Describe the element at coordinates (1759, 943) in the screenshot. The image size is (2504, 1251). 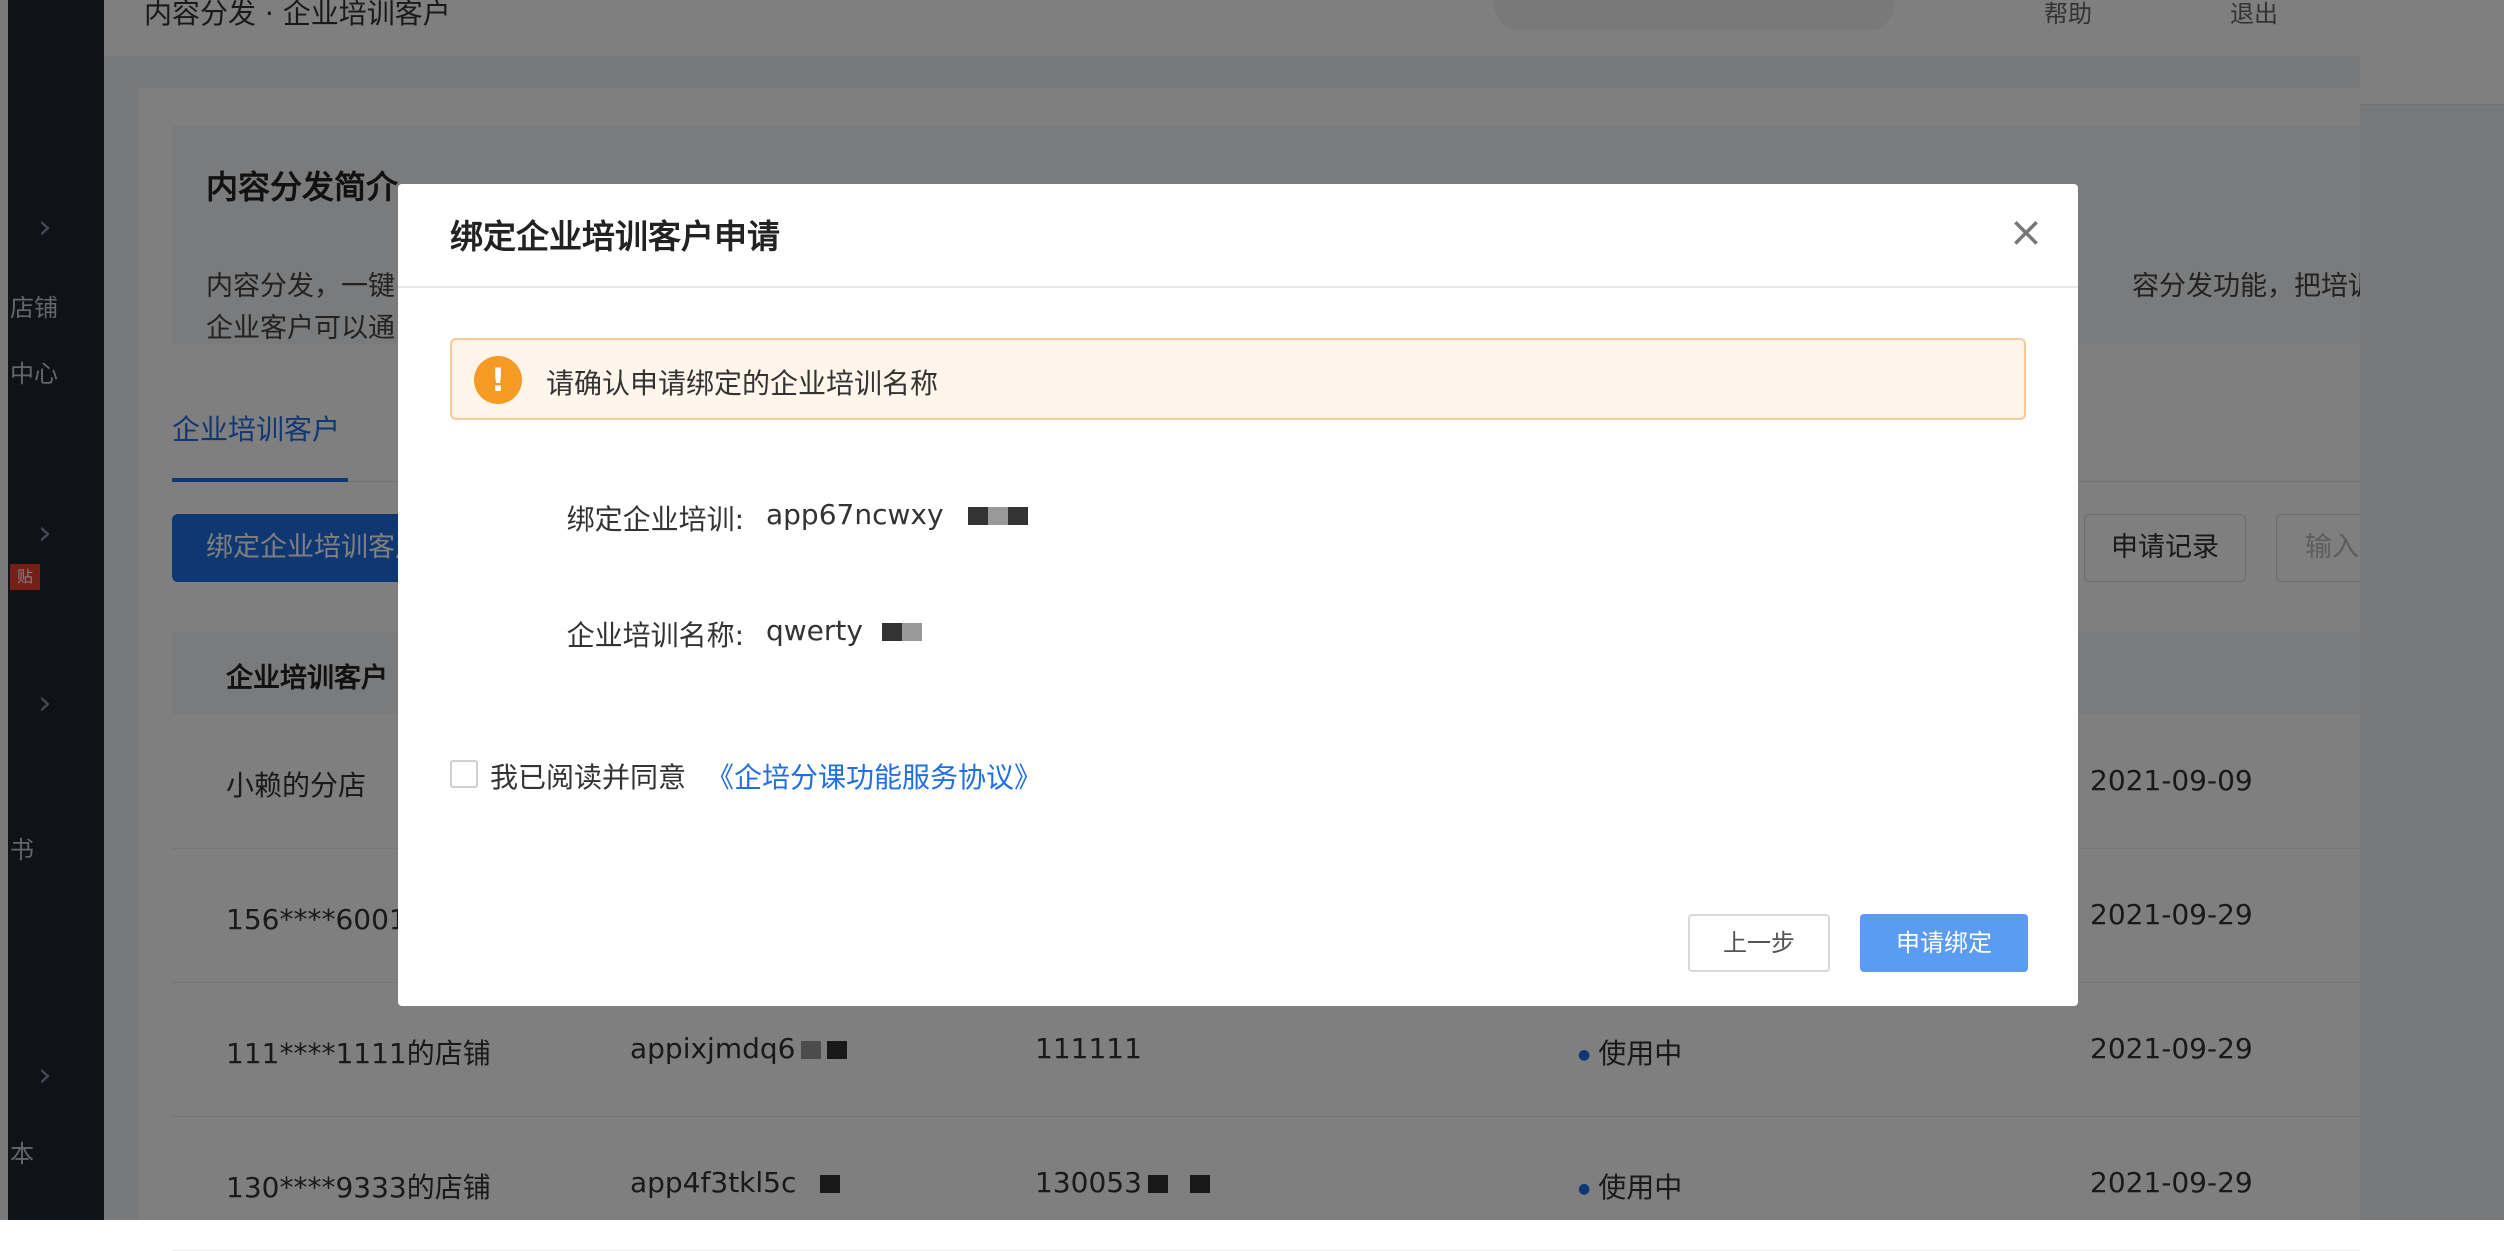
I see `previous-step-button: 上一步` at that location.